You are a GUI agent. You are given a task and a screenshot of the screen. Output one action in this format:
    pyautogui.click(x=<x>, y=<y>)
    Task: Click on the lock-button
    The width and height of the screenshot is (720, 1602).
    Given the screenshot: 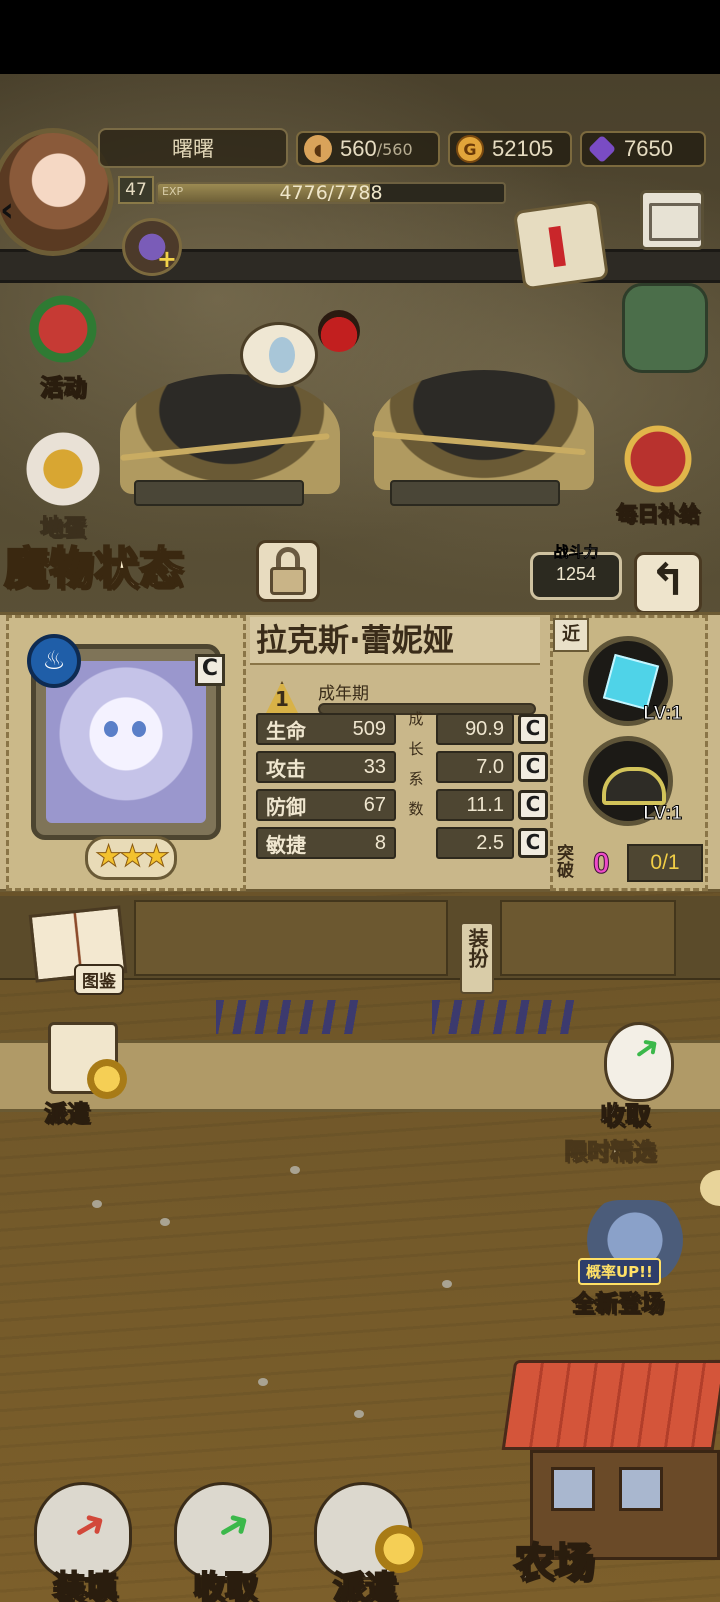 What is the action you would take?
    pyautogui.click(x=288, y=571)
    